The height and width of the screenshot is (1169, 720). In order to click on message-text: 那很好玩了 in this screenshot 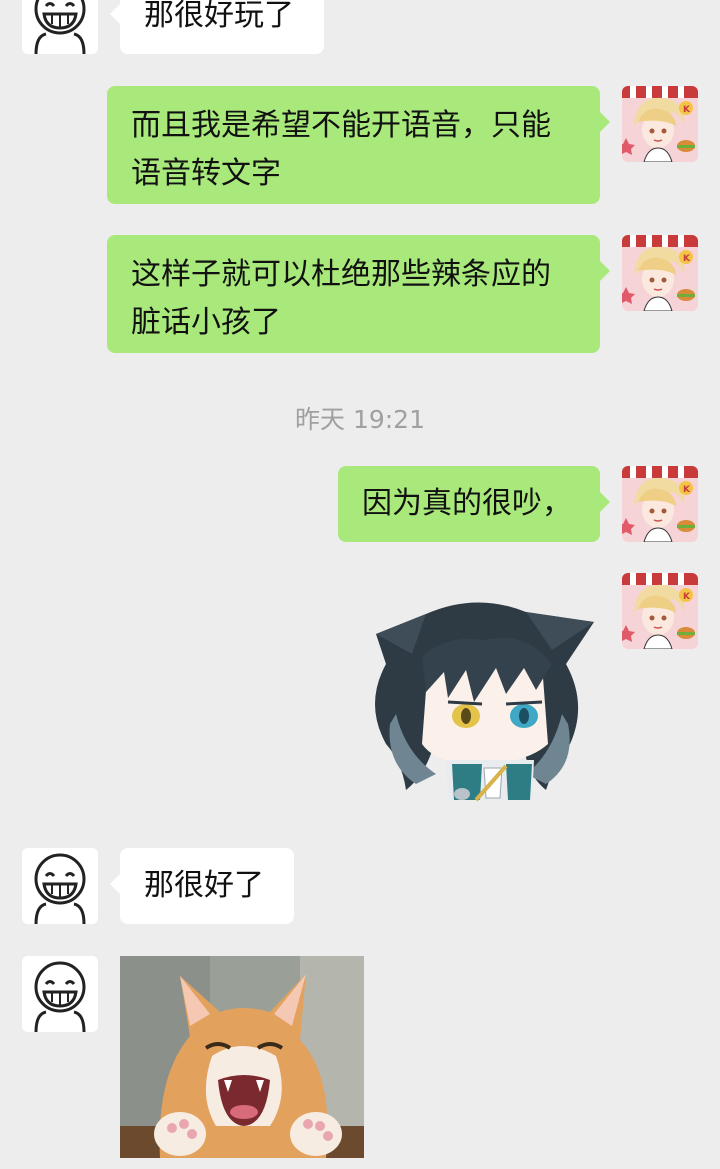, I will do `click(219, 16)`.